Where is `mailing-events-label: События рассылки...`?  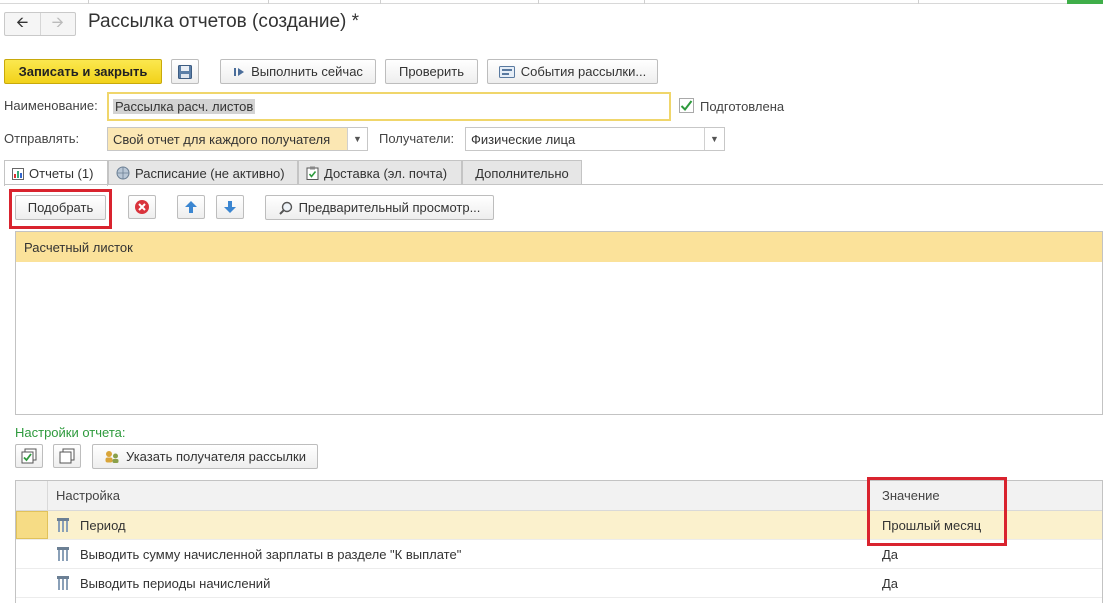
mailing-events-label: События рассылки... is located at coordinates (583, 71).